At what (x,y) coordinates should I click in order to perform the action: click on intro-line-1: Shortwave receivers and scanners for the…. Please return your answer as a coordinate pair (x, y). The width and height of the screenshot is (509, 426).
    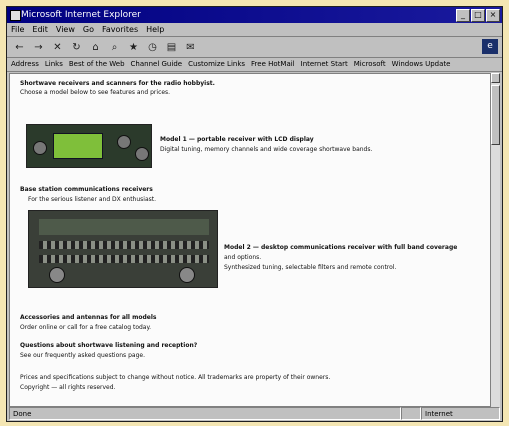
    Looking at the image, I should click on (117, 83).